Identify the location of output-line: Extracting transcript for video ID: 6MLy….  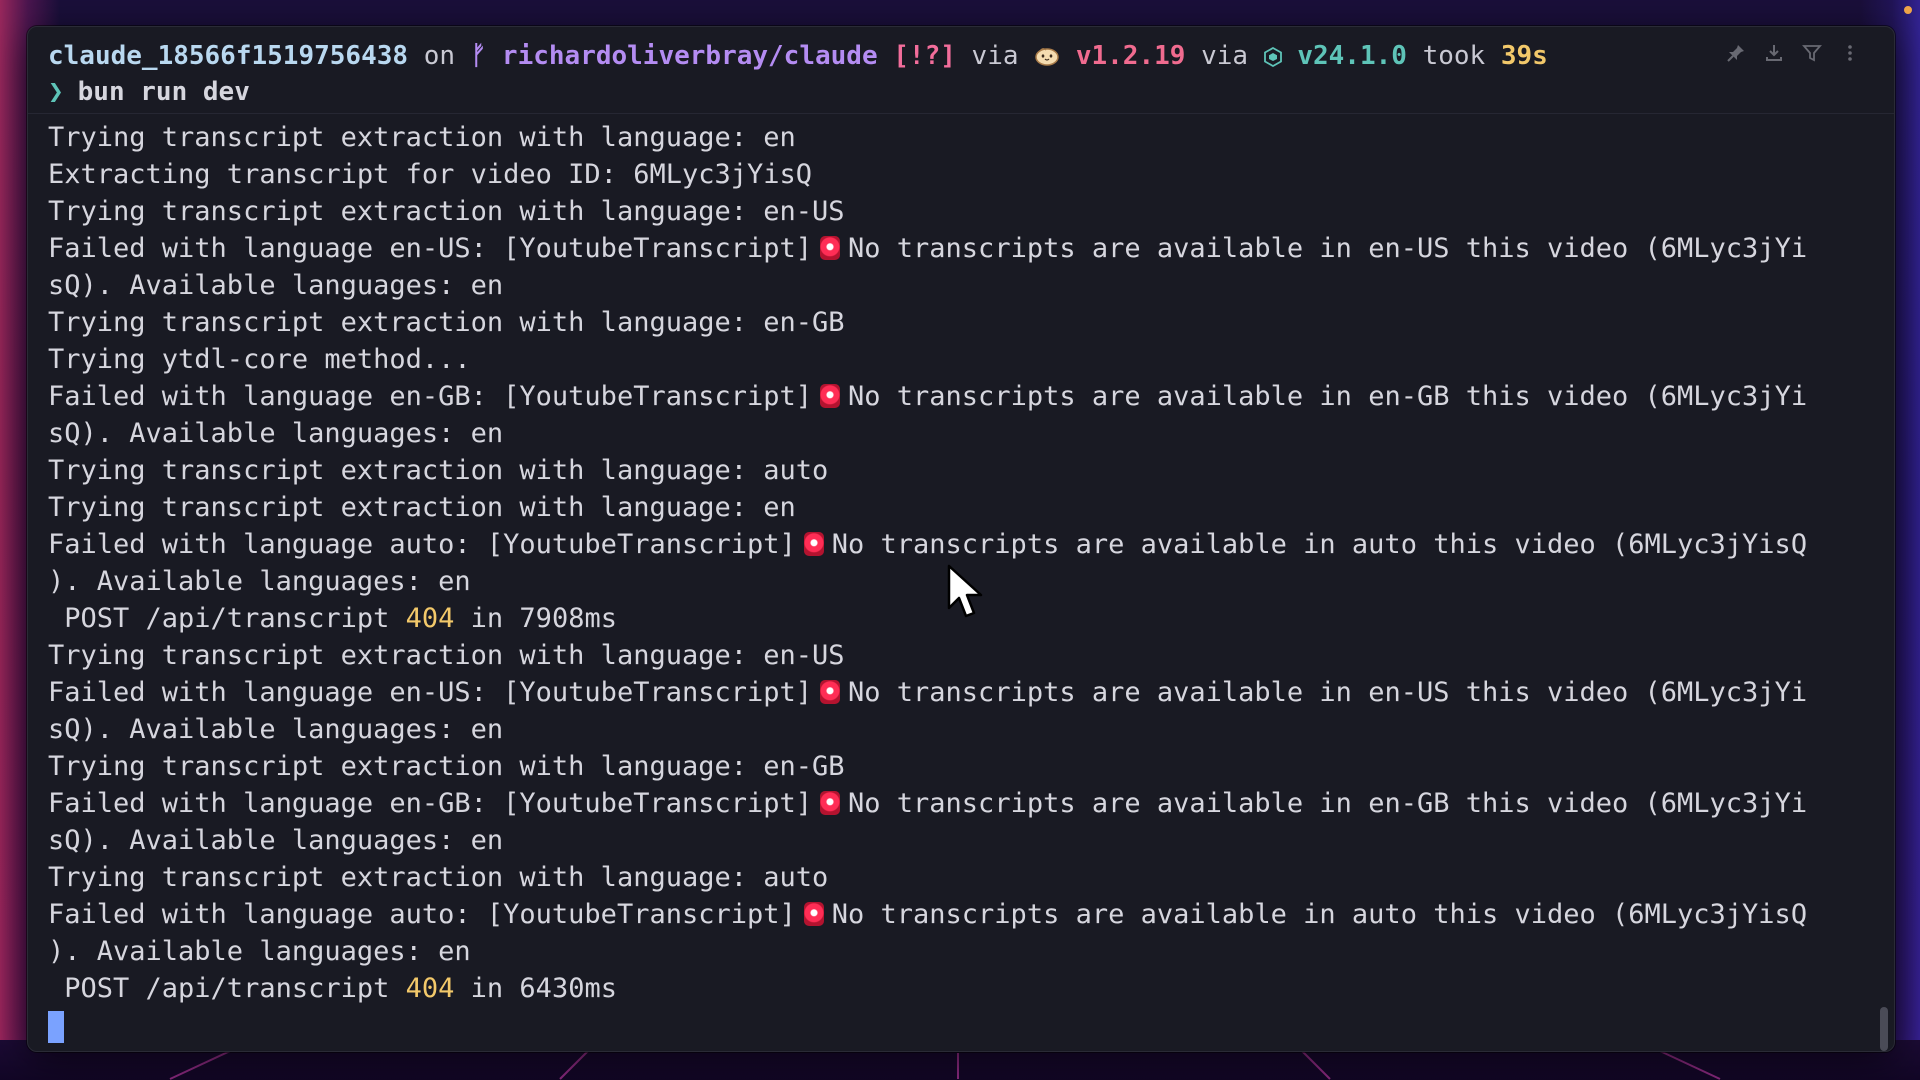
(961, 174).